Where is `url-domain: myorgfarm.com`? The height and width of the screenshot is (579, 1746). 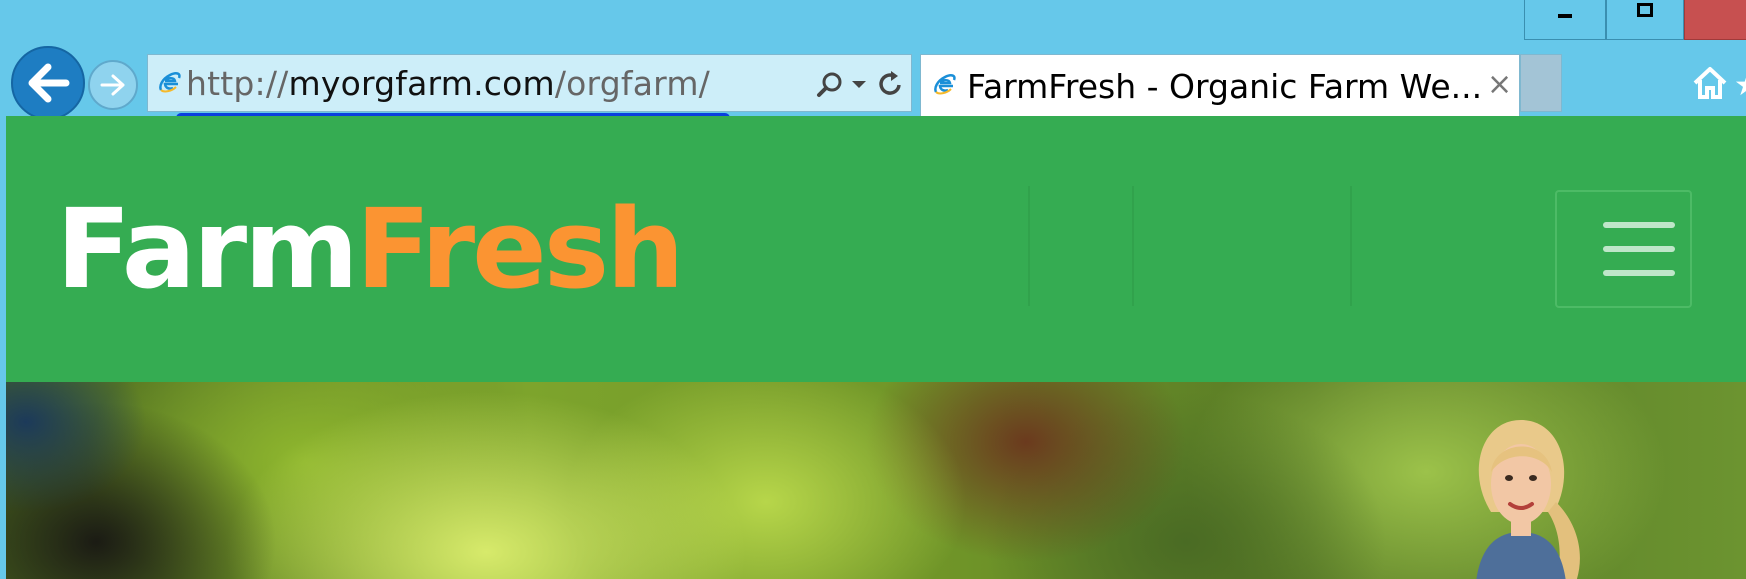
url-domain: myorgfarm.com is located at coordinates (421, 83).